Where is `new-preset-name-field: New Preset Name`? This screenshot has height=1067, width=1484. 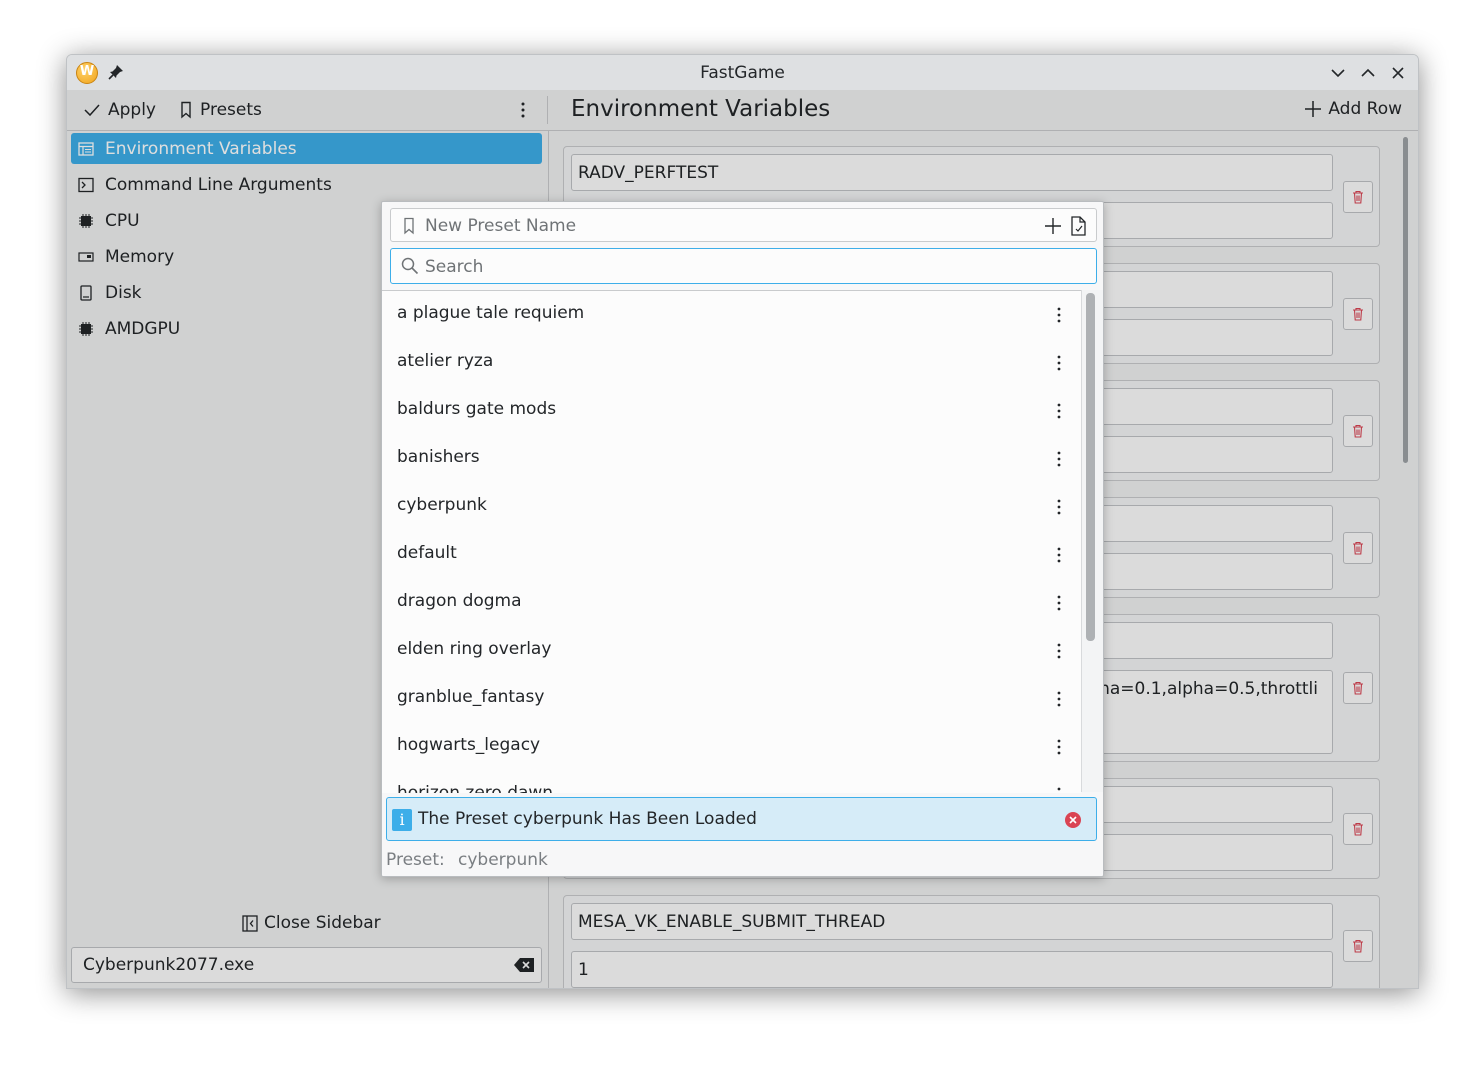
new-preset-name-field: New Preset Name is located at coordinates (743, 225).